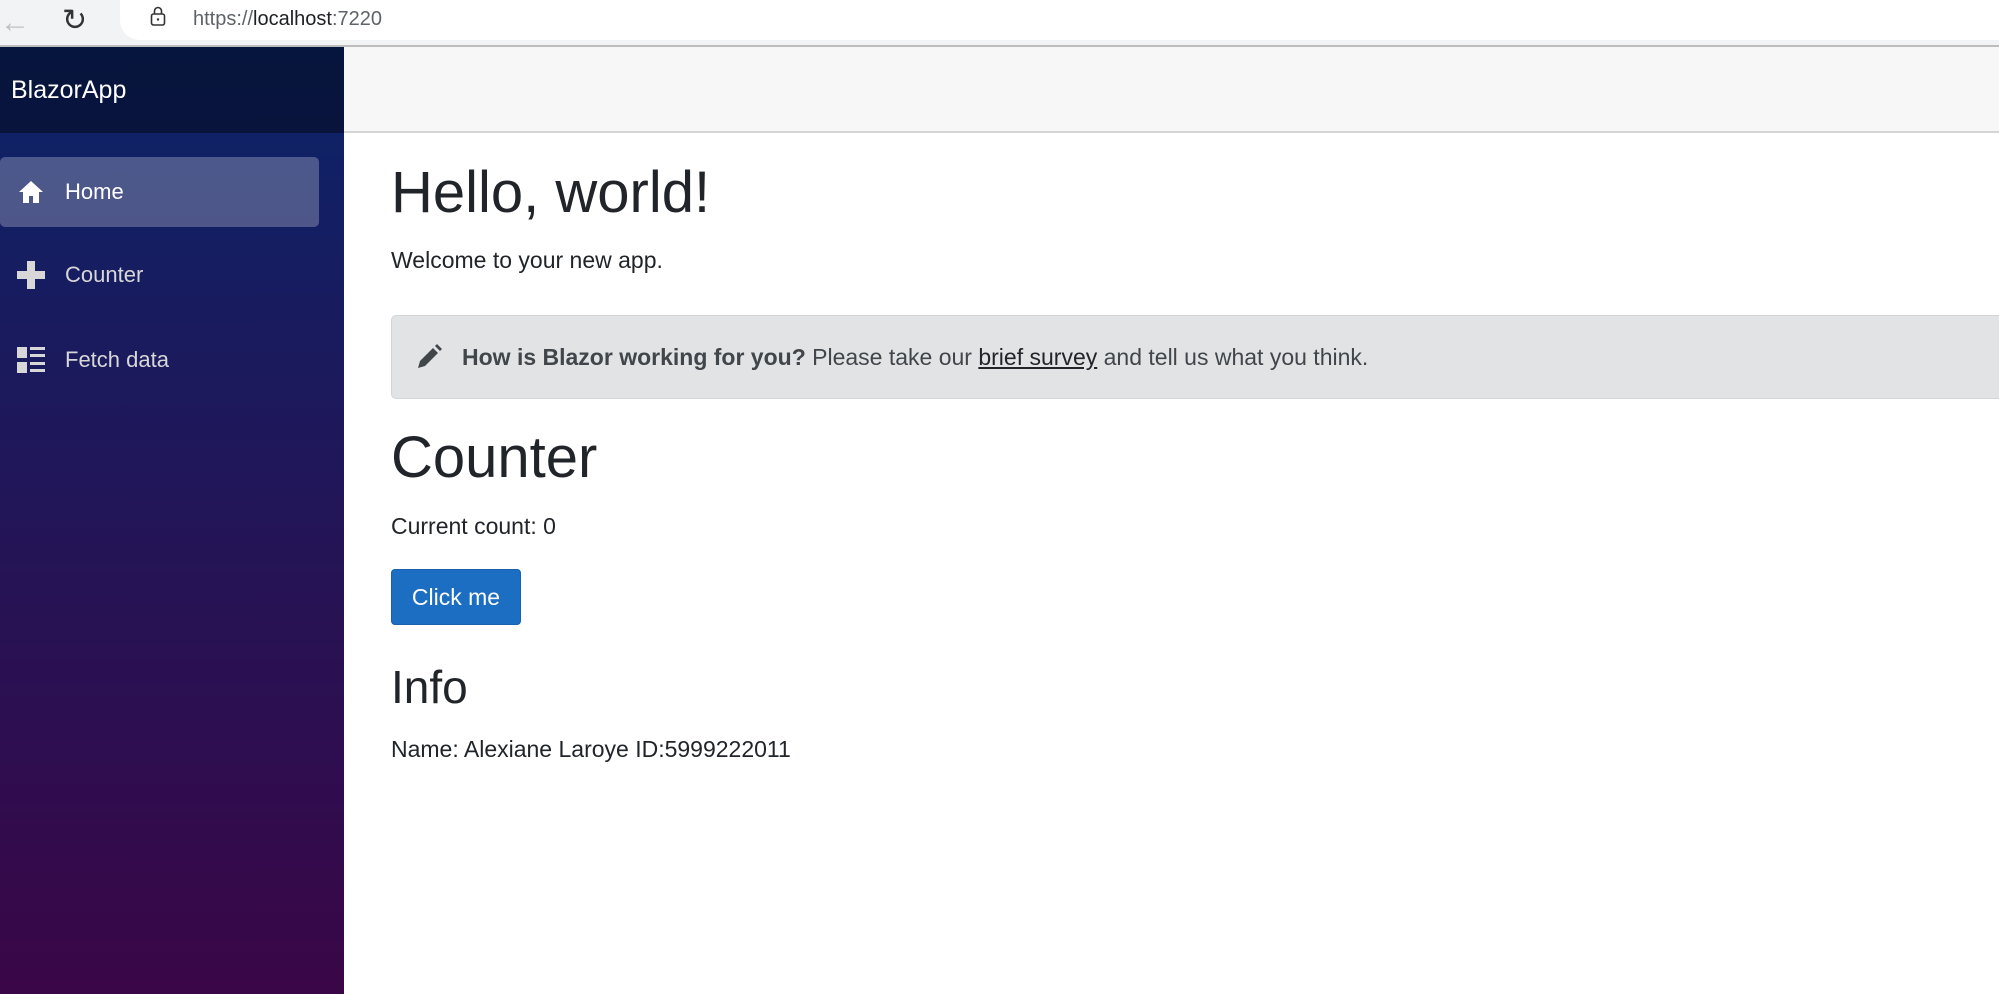 The image size is (1999, 994). I want to click on page-title: Hello, world!, so click(551, 192).